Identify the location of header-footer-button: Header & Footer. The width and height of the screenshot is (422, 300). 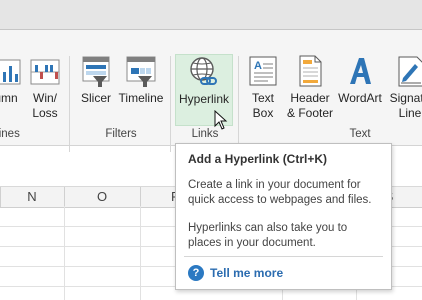
(310, 104).